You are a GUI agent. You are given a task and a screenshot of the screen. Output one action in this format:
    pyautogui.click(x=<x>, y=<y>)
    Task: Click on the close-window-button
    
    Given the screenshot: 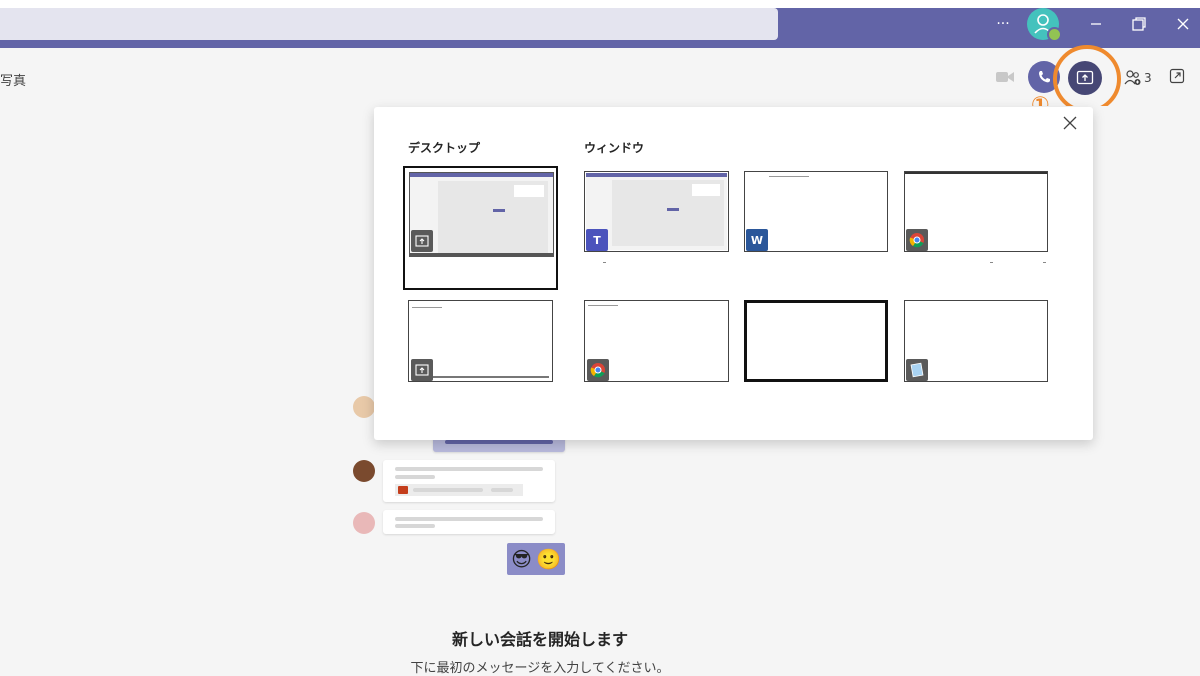 What is the action you would take?
    pyautogui.click(x=1183, y=24)
    